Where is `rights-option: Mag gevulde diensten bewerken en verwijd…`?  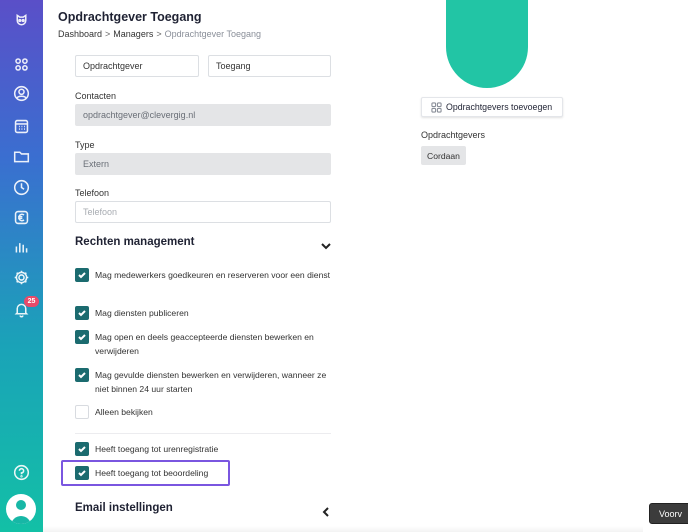 rights-option: Mag gevulde diensten bewerken en verwijd… is located at coordinates (205, 382).